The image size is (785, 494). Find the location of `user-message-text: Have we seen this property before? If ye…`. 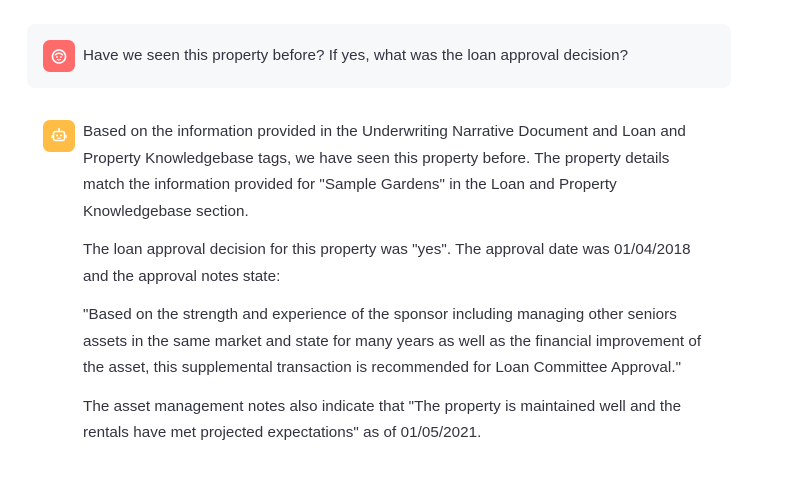

user-message-text: Have we seen this property before? If ye… is located at coordinates (356, 55).